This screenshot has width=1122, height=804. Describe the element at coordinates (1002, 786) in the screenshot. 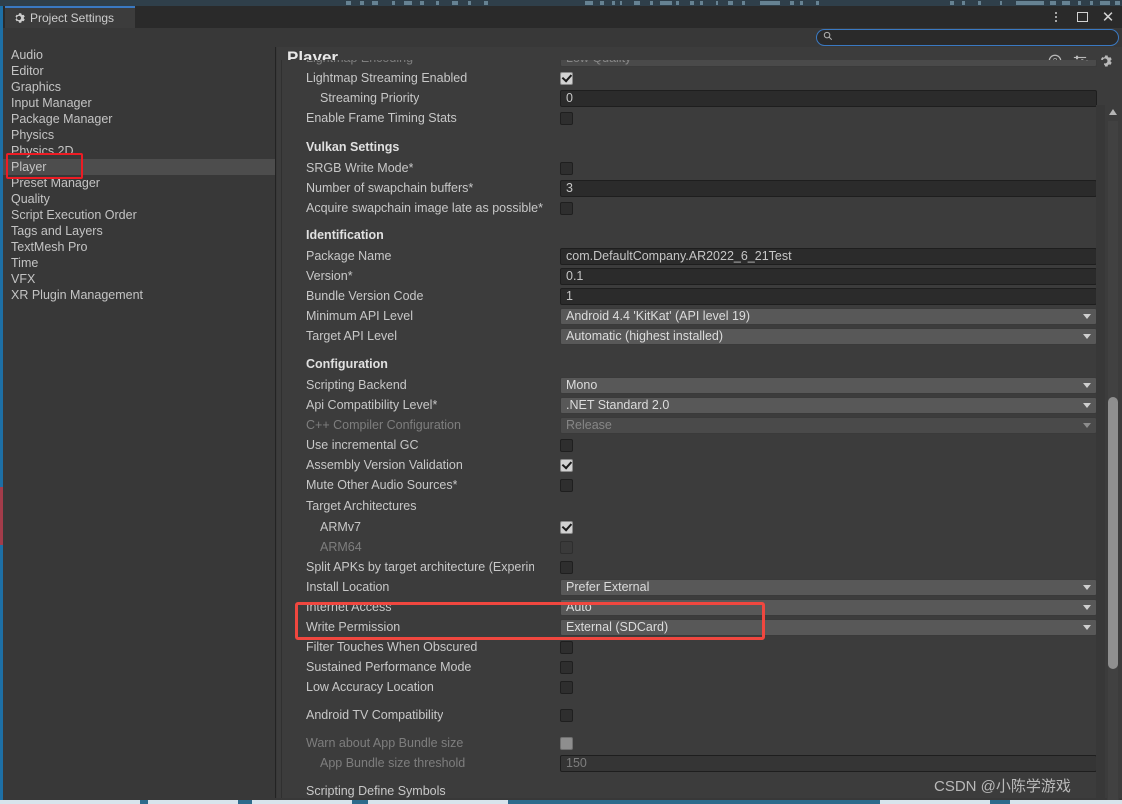

I see `watermark: CSDN @小陈学游戏` at that location.